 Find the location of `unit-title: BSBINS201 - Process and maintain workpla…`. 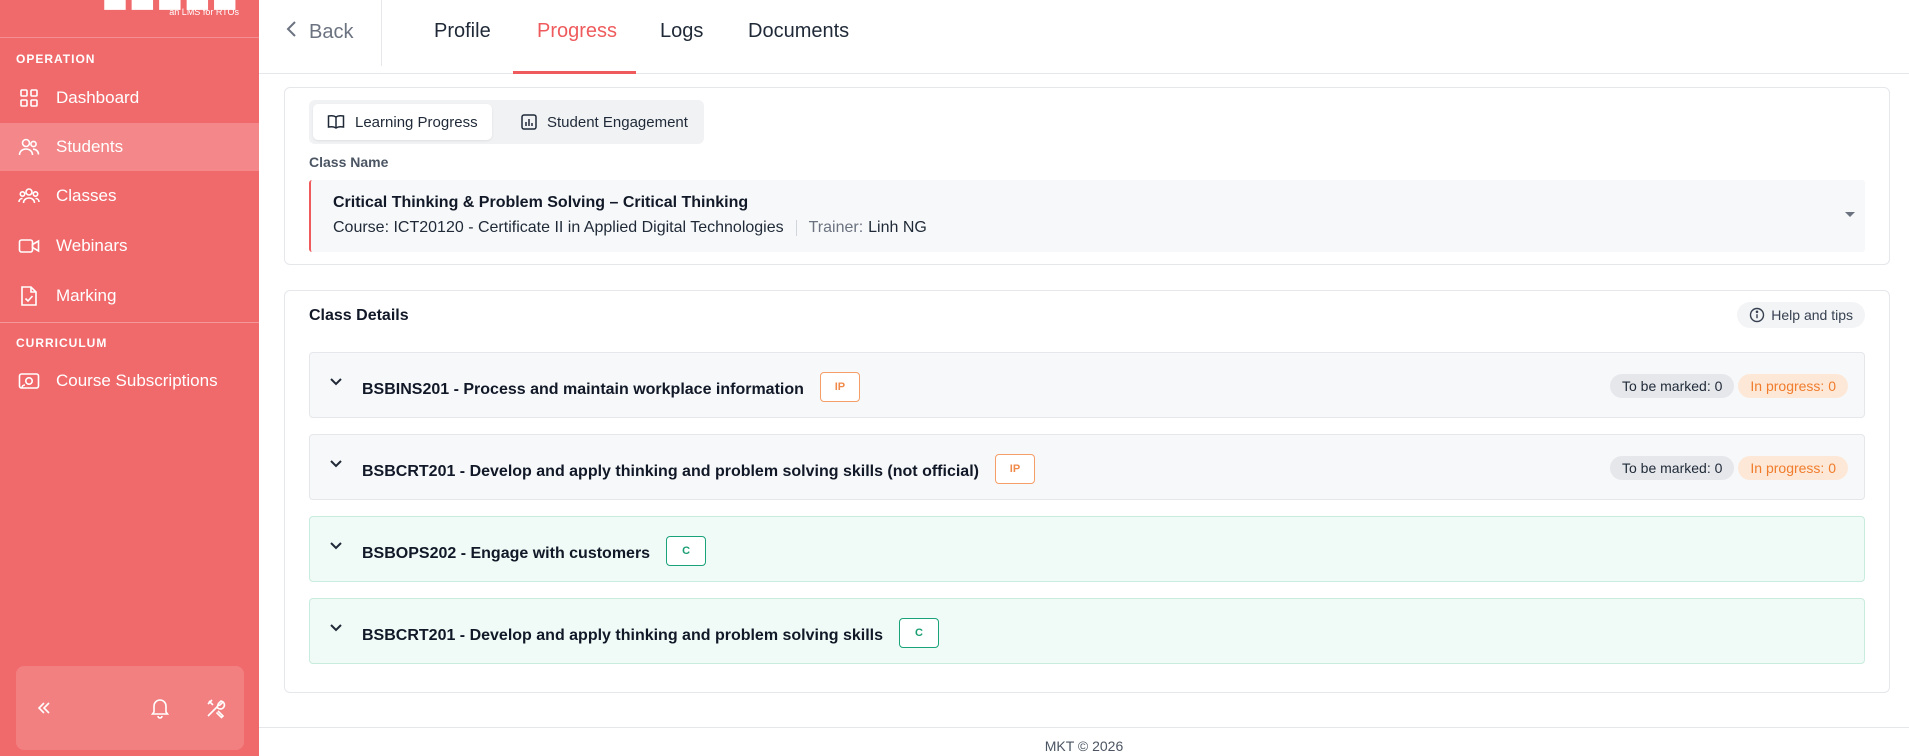

unit-title: BSBINS201 - Process and maintain workpla… is located at coordinates (583, 390).